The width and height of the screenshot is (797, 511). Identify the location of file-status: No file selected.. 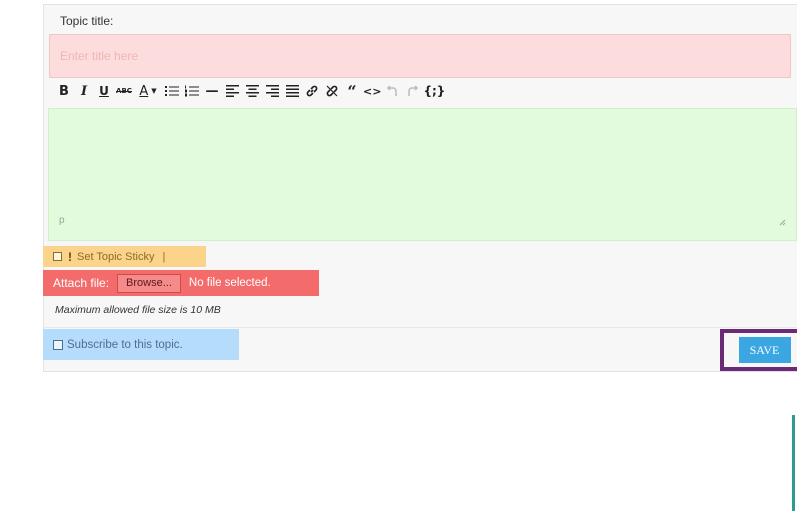
(229, 283).